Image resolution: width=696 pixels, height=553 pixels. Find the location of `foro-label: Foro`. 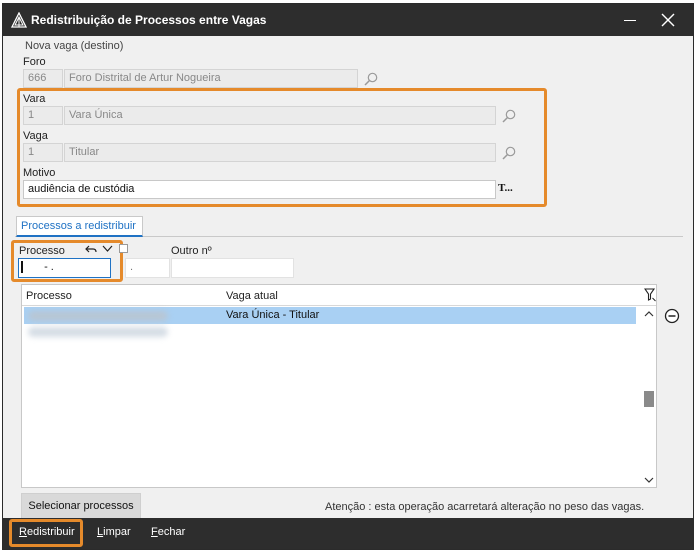

foro-label: Foro is located at coordinates (34, 62).